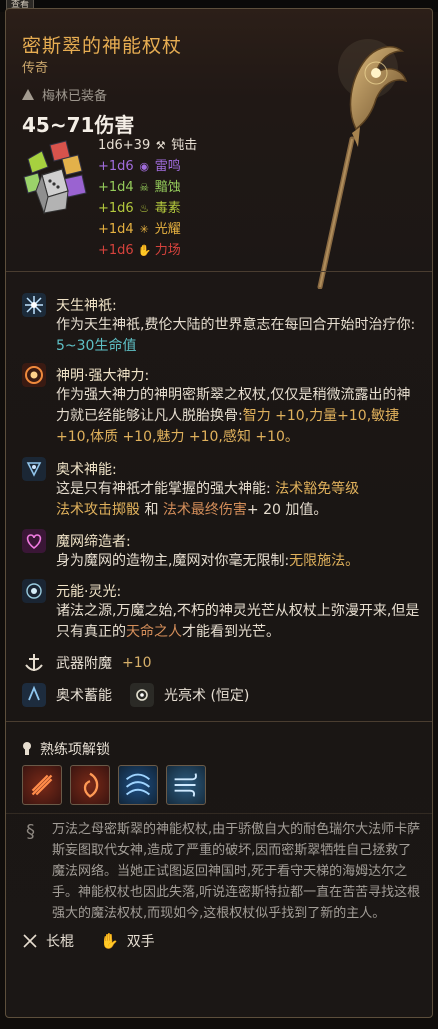 The width and height of the screenshot is (438, 1029). What do you see at coordinates (88, 941) in the screenshot?
I see `weapon-properties: 长棍 ✋ 双手` at bounding box center [88, 941].